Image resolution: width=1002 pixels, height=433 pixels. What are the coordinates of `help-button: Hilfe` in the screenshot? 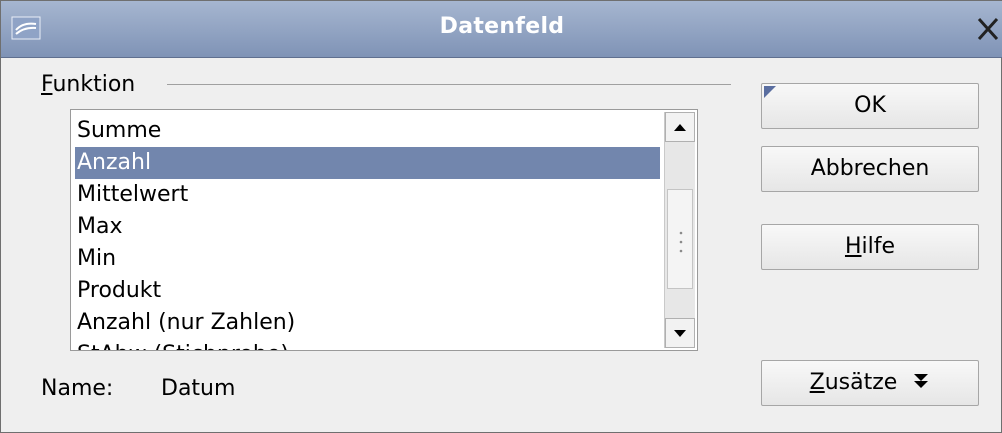 It's located at (870, 247).